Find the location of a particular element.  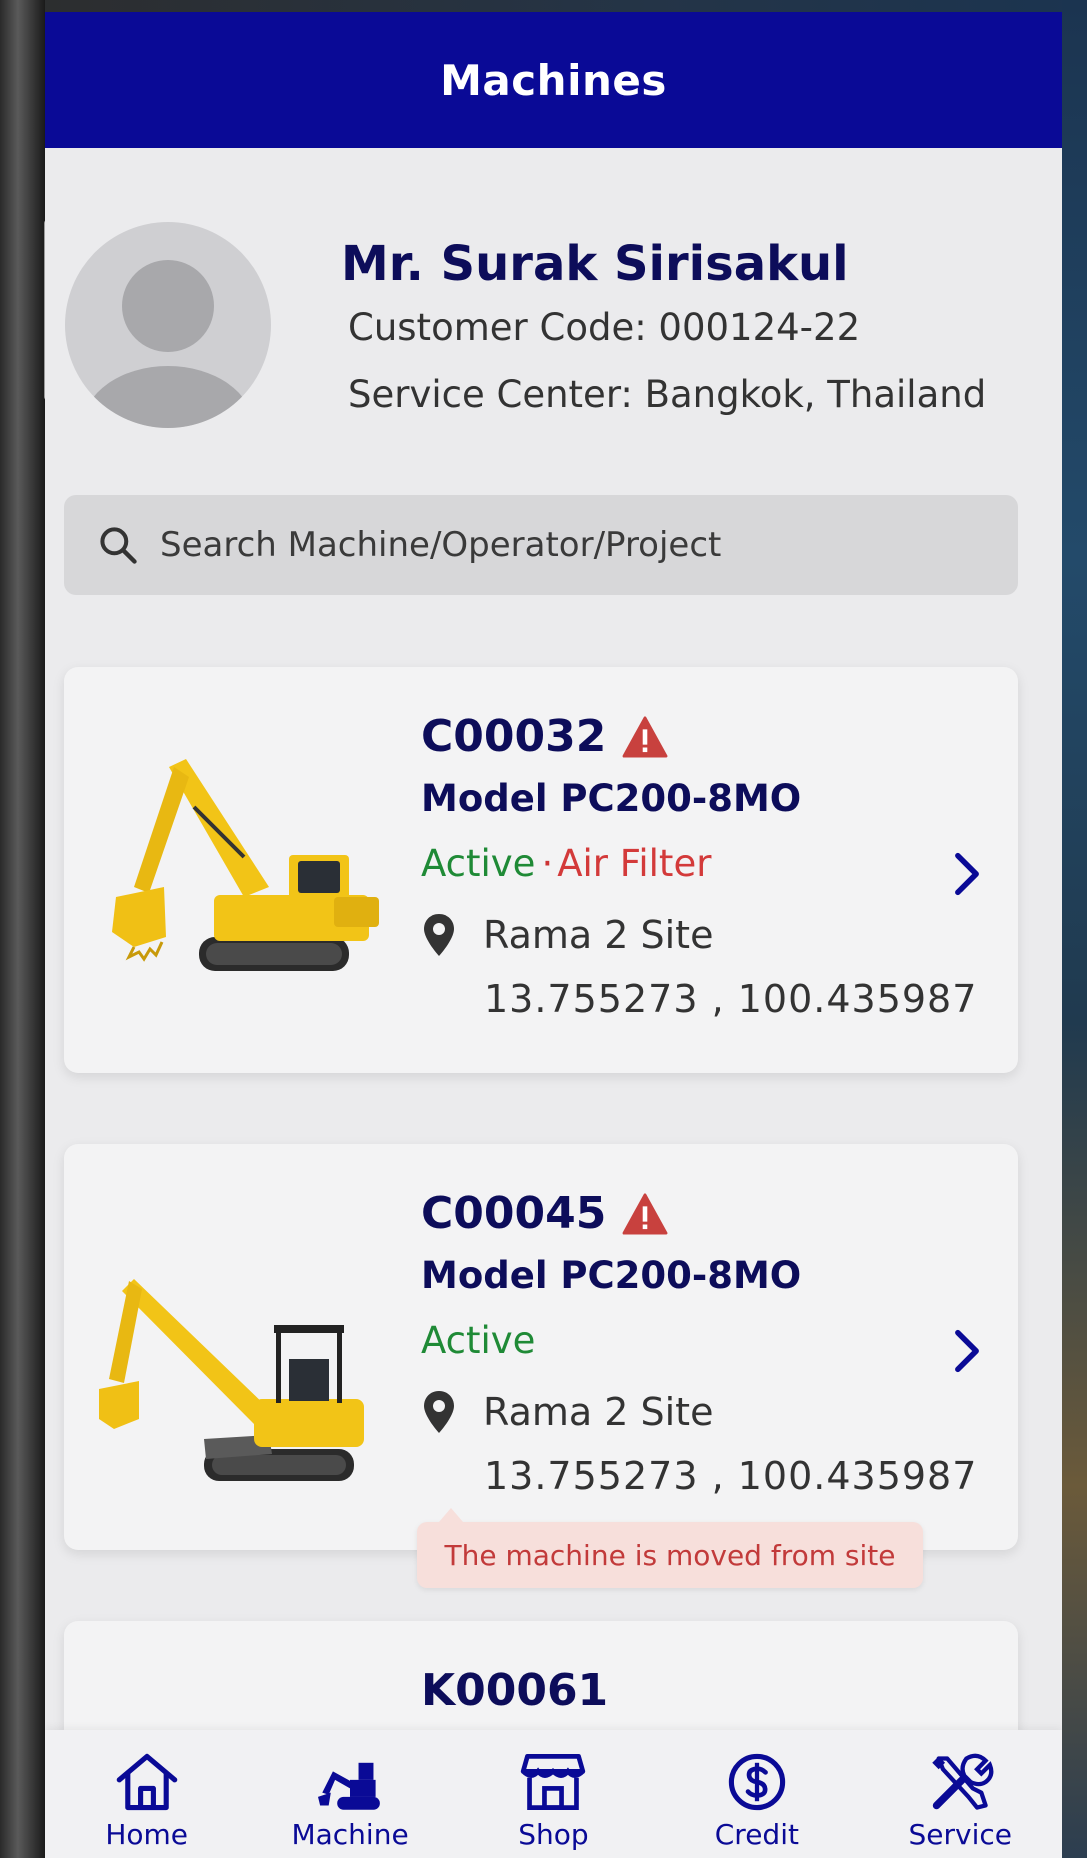

tab-label: Home is located at coordinates (147, 1834).